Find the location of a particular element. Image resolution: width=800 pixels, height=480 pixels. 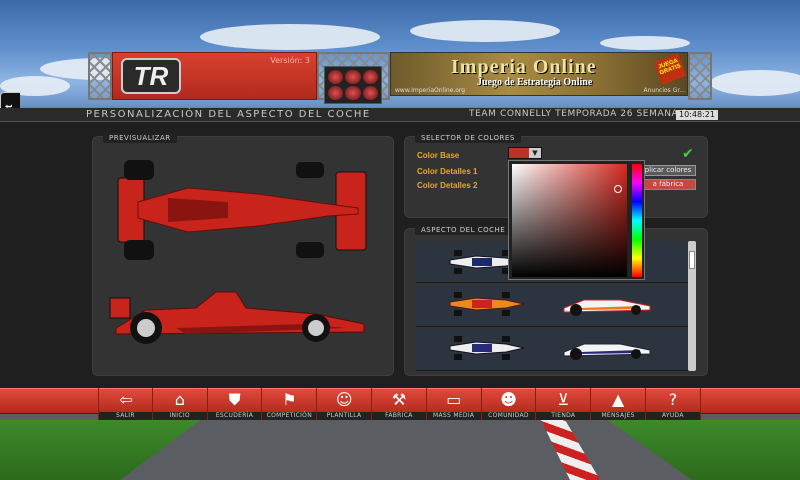

nav-label: COMUNIDAD is located at coordinates (508, 416).